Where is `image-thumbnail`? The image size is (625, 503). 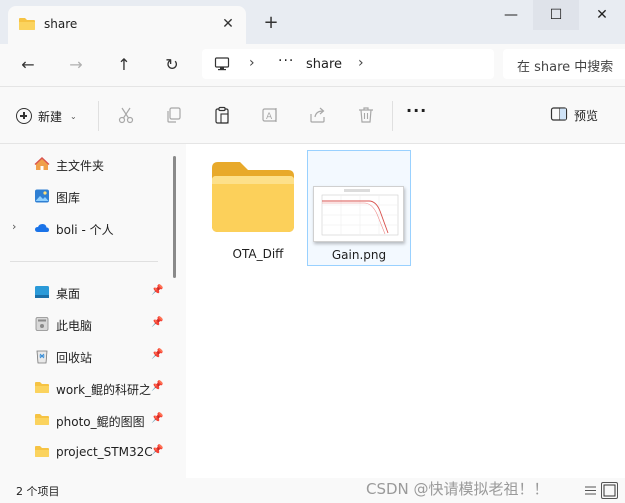 image-thumbnail is located at coordinates (358, 214).